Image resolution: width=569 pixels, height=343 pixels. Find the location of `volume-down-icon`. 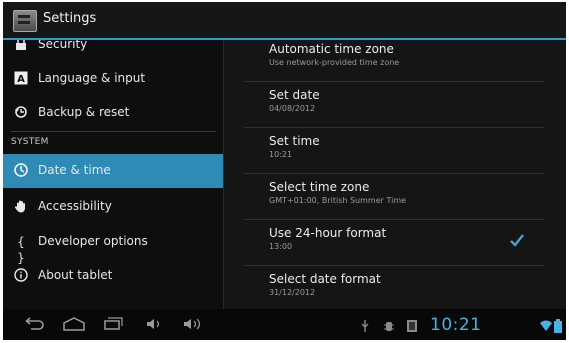

volume-down-icon is located at coordinates (155, 326).